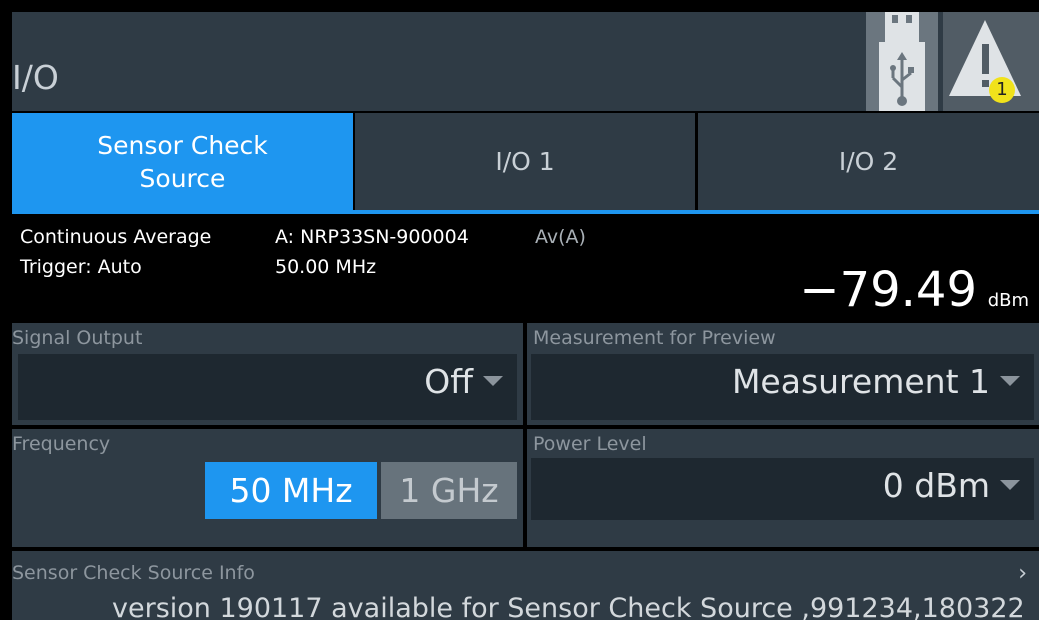 This screenshot has height=620, width=1039. I want to click on measurement-preview-label: Measurement for Preview, so click(654, 338).